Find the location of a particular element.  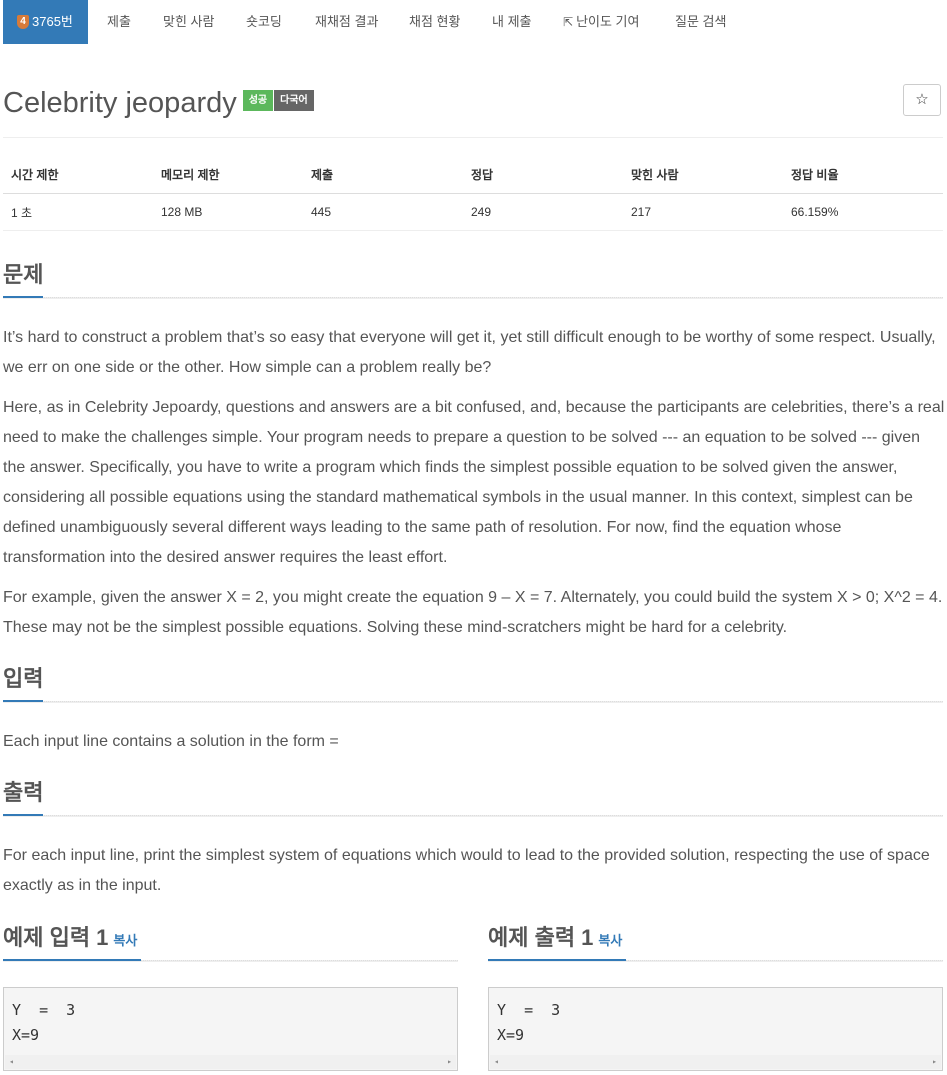

tab-submit: 제출 is located at coordinates (119, 22).